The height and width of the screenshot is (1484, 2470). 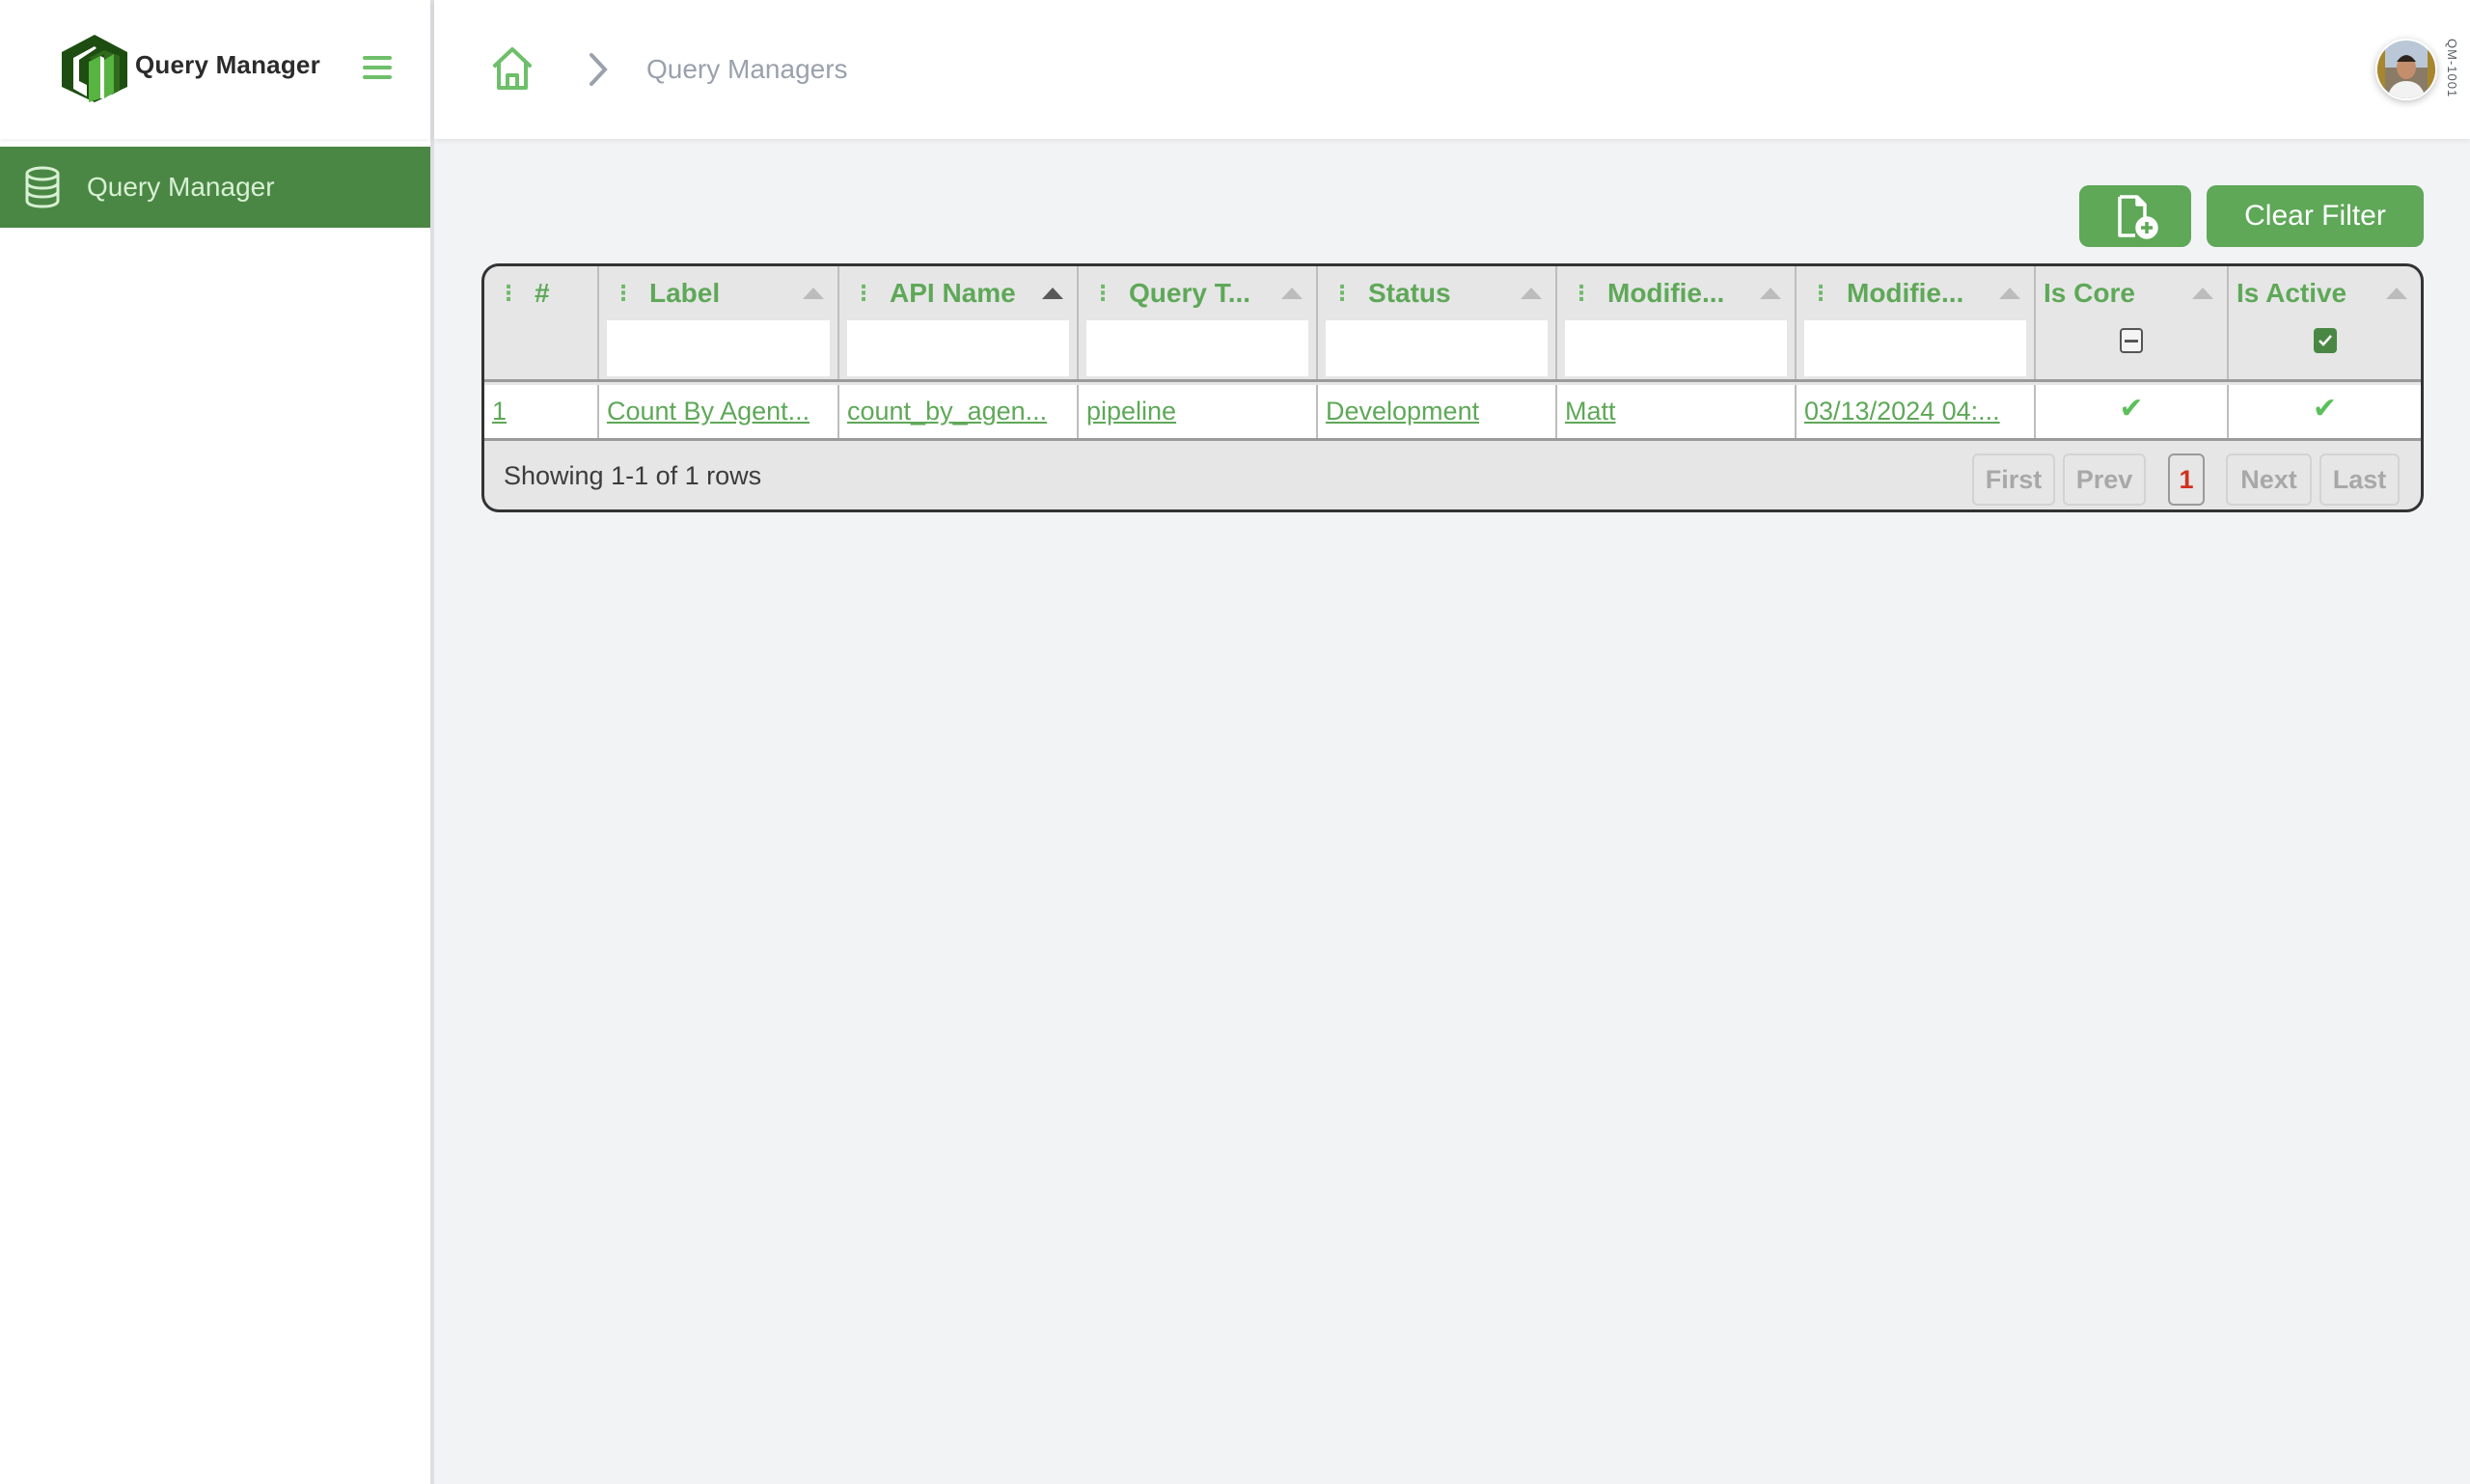 I want to click on prev-page-button: Prev, so click(x=2104, y=479).